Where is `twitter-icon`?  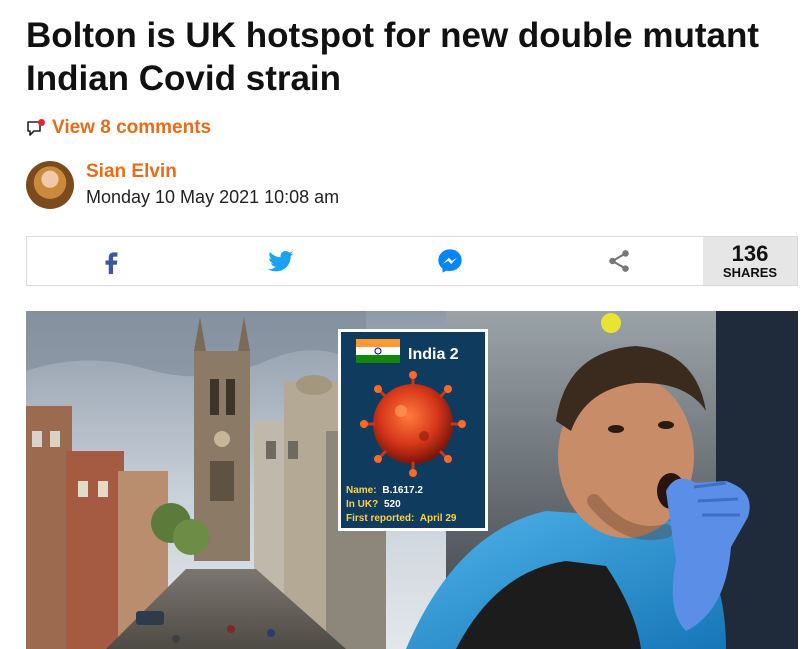
twitter-icon is located at coordinates (280, 261).